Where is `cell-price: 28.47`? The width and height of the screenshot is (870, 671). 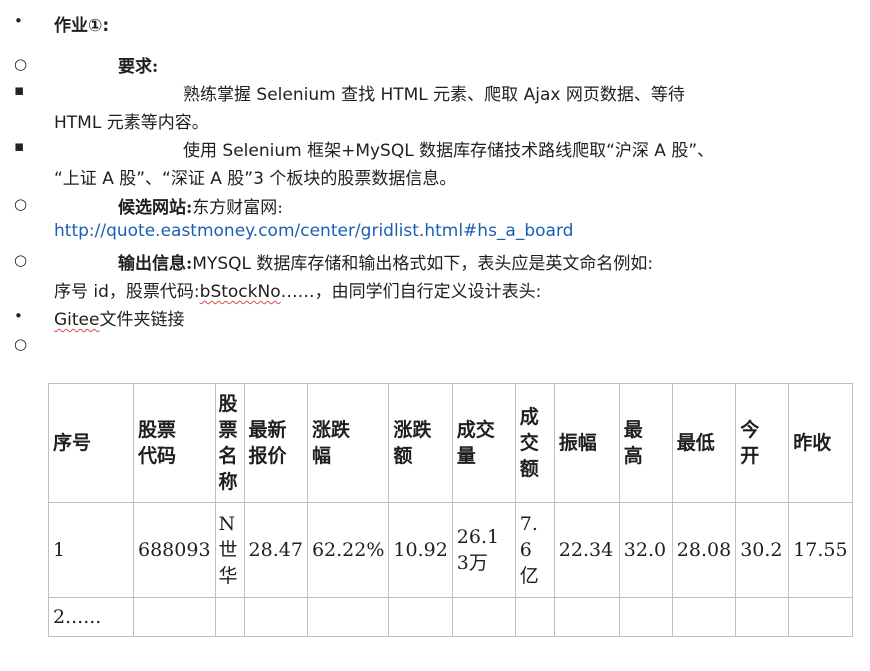 cell-price: 28.47 is located at coordinates (275, 550).